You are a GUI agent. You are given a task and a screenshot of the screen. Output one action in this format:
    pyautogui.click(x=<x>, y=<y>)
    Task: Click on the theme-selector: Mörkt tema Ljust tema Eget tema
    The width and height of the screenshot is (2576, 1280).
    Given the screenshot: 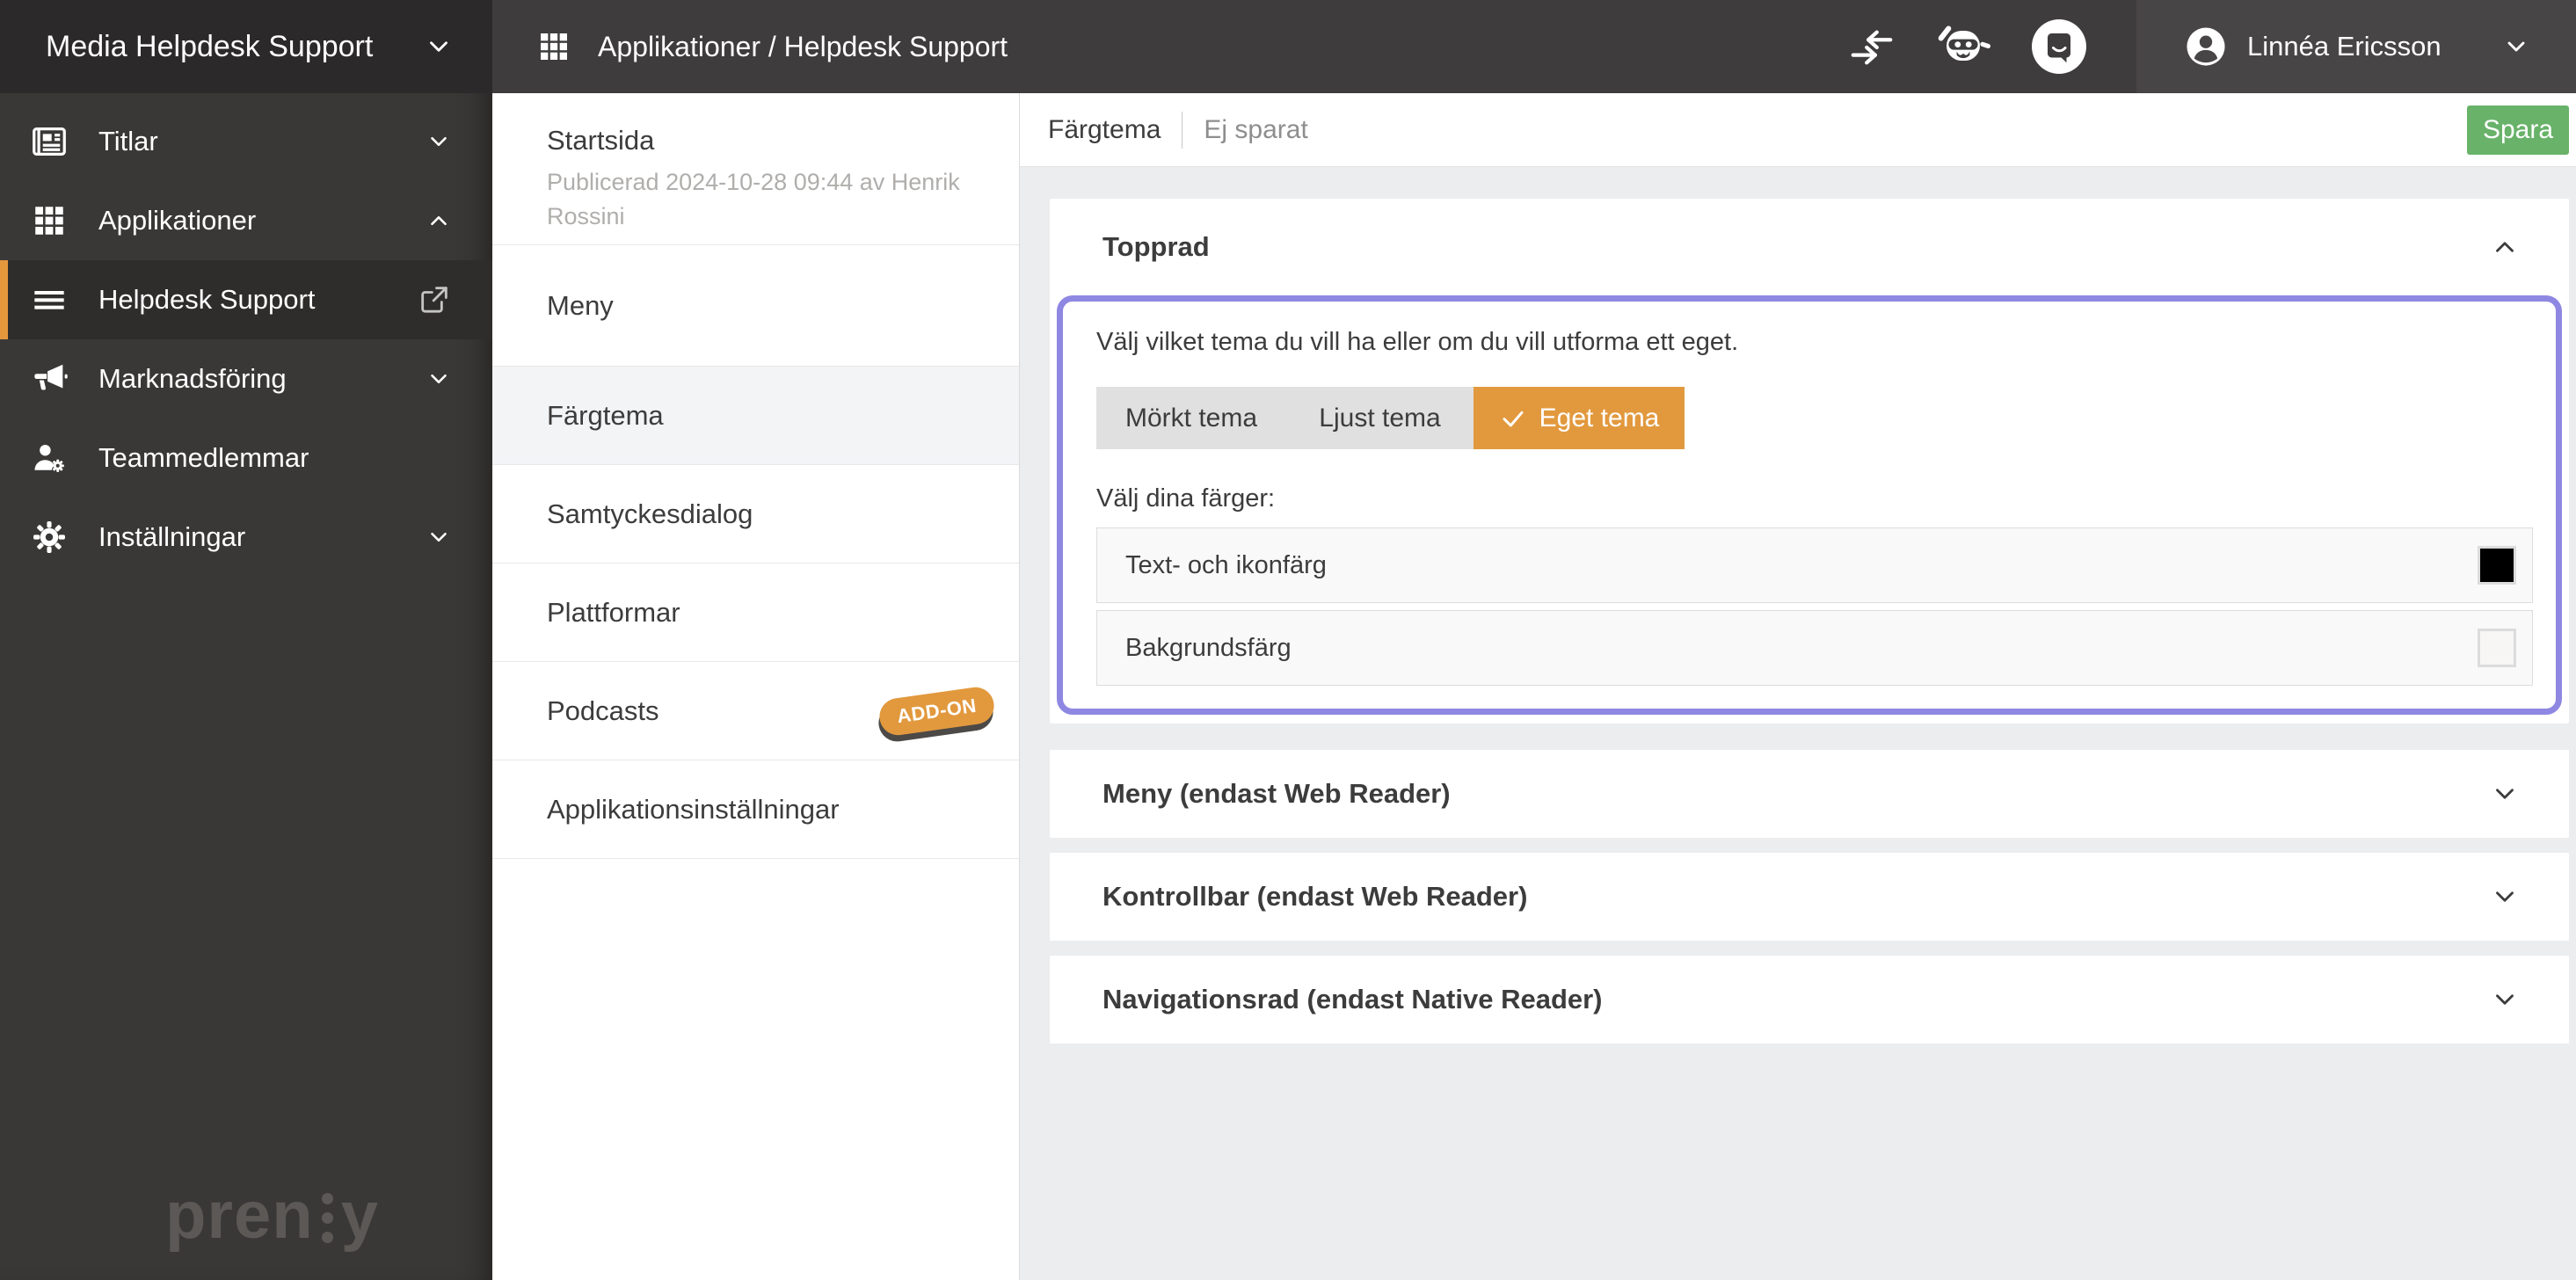 What is the action you would take?
    pyautogui.click(x=1390, y=418)
    